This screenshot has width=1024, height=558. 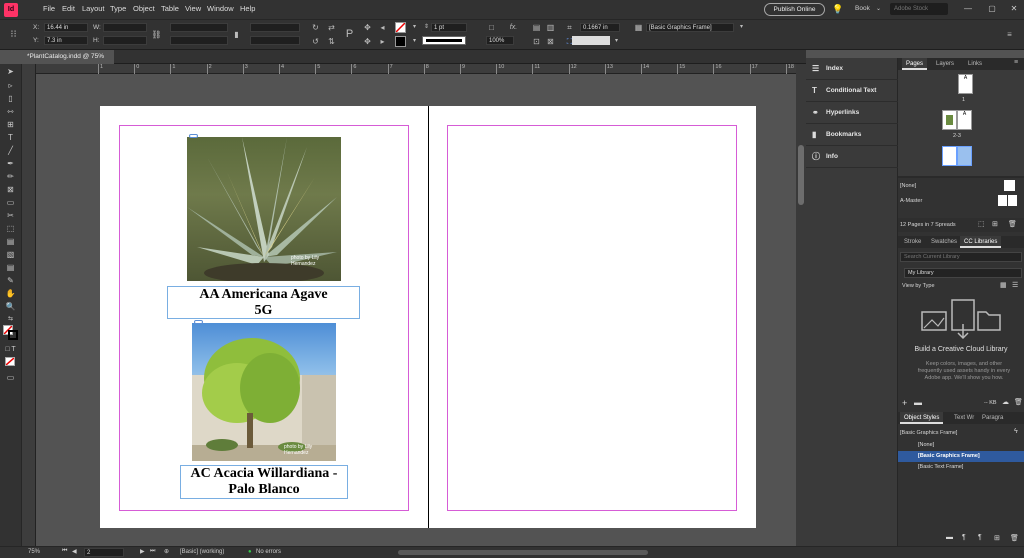 I want to click on caption-acacia: AC Acacia Willardiana - Palo Blanco, so click(x=264, y=482).